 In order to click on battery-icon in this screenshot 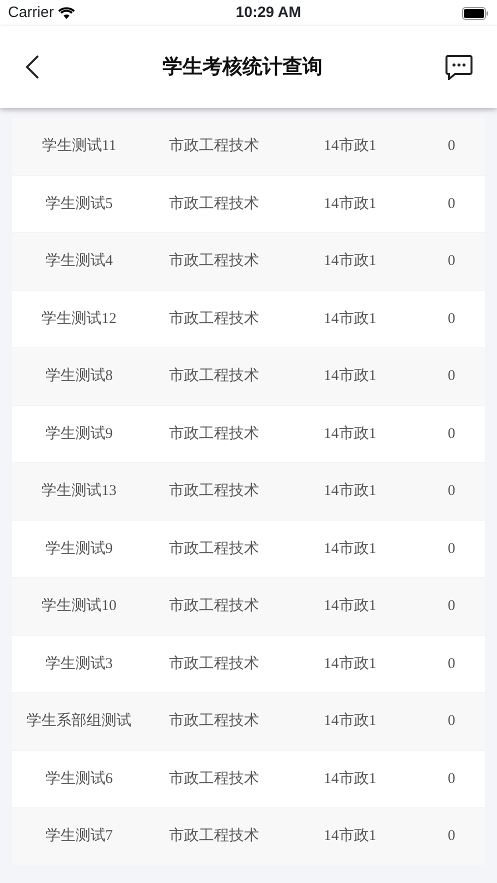, I will do `click(475, 13)`.